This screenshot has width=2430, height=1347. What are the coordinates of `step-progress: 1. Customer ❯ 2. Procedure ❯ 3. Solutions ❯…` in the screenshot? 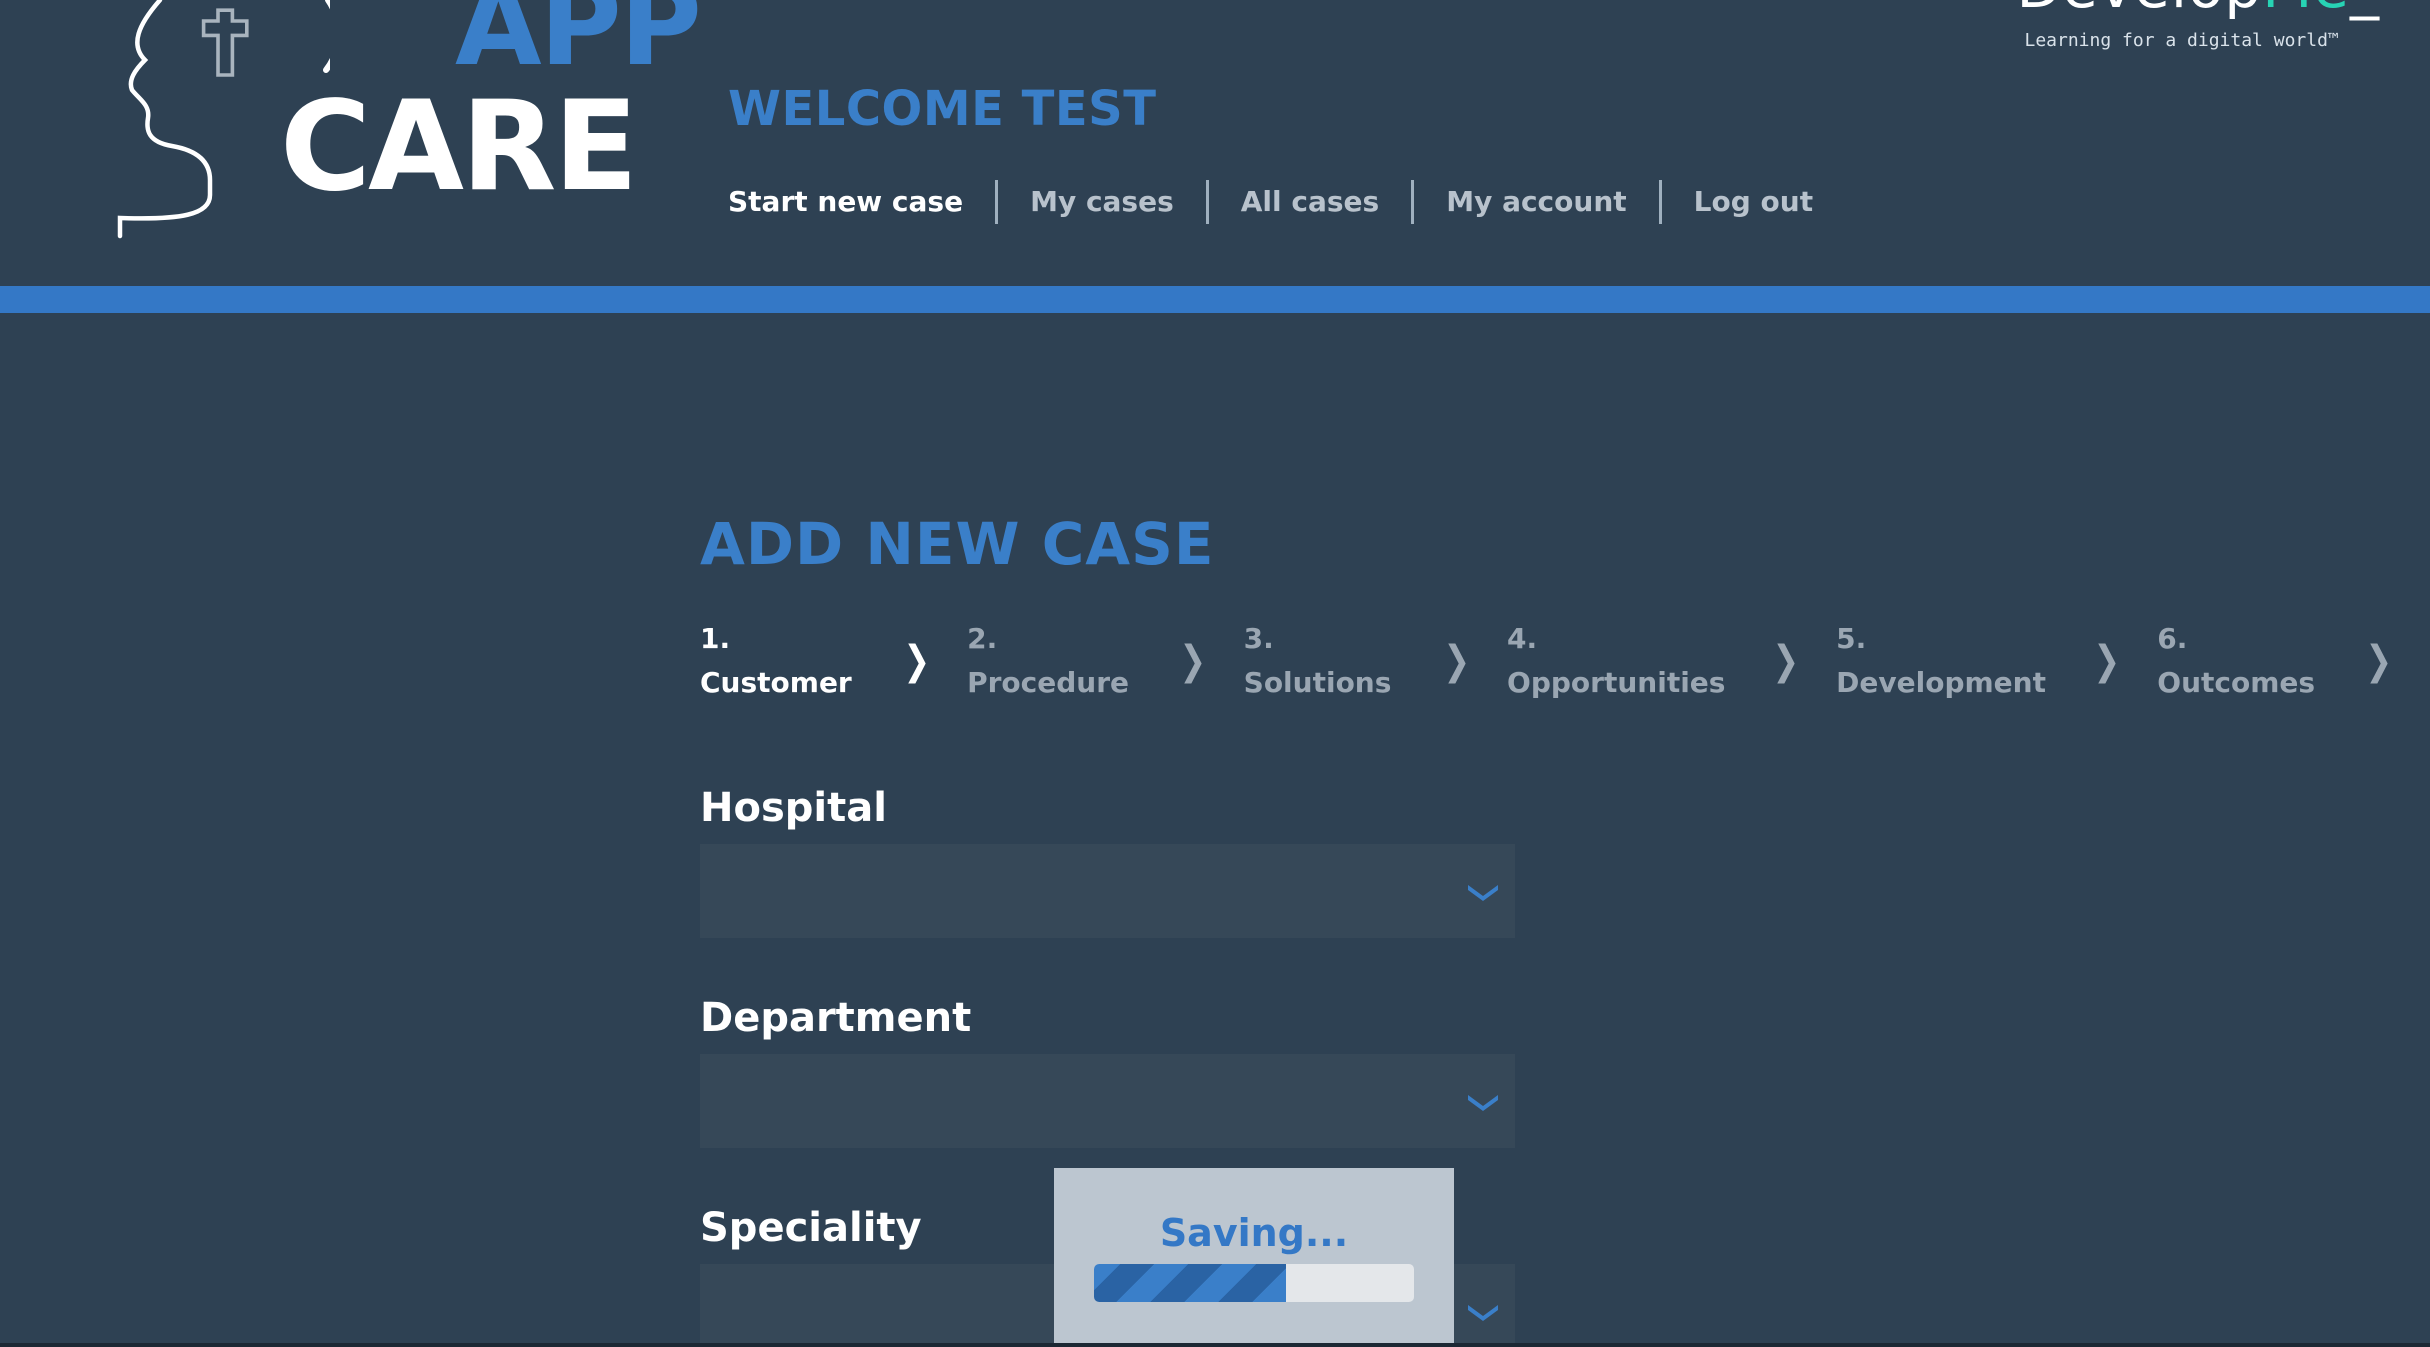 It's located at (1565, 661).